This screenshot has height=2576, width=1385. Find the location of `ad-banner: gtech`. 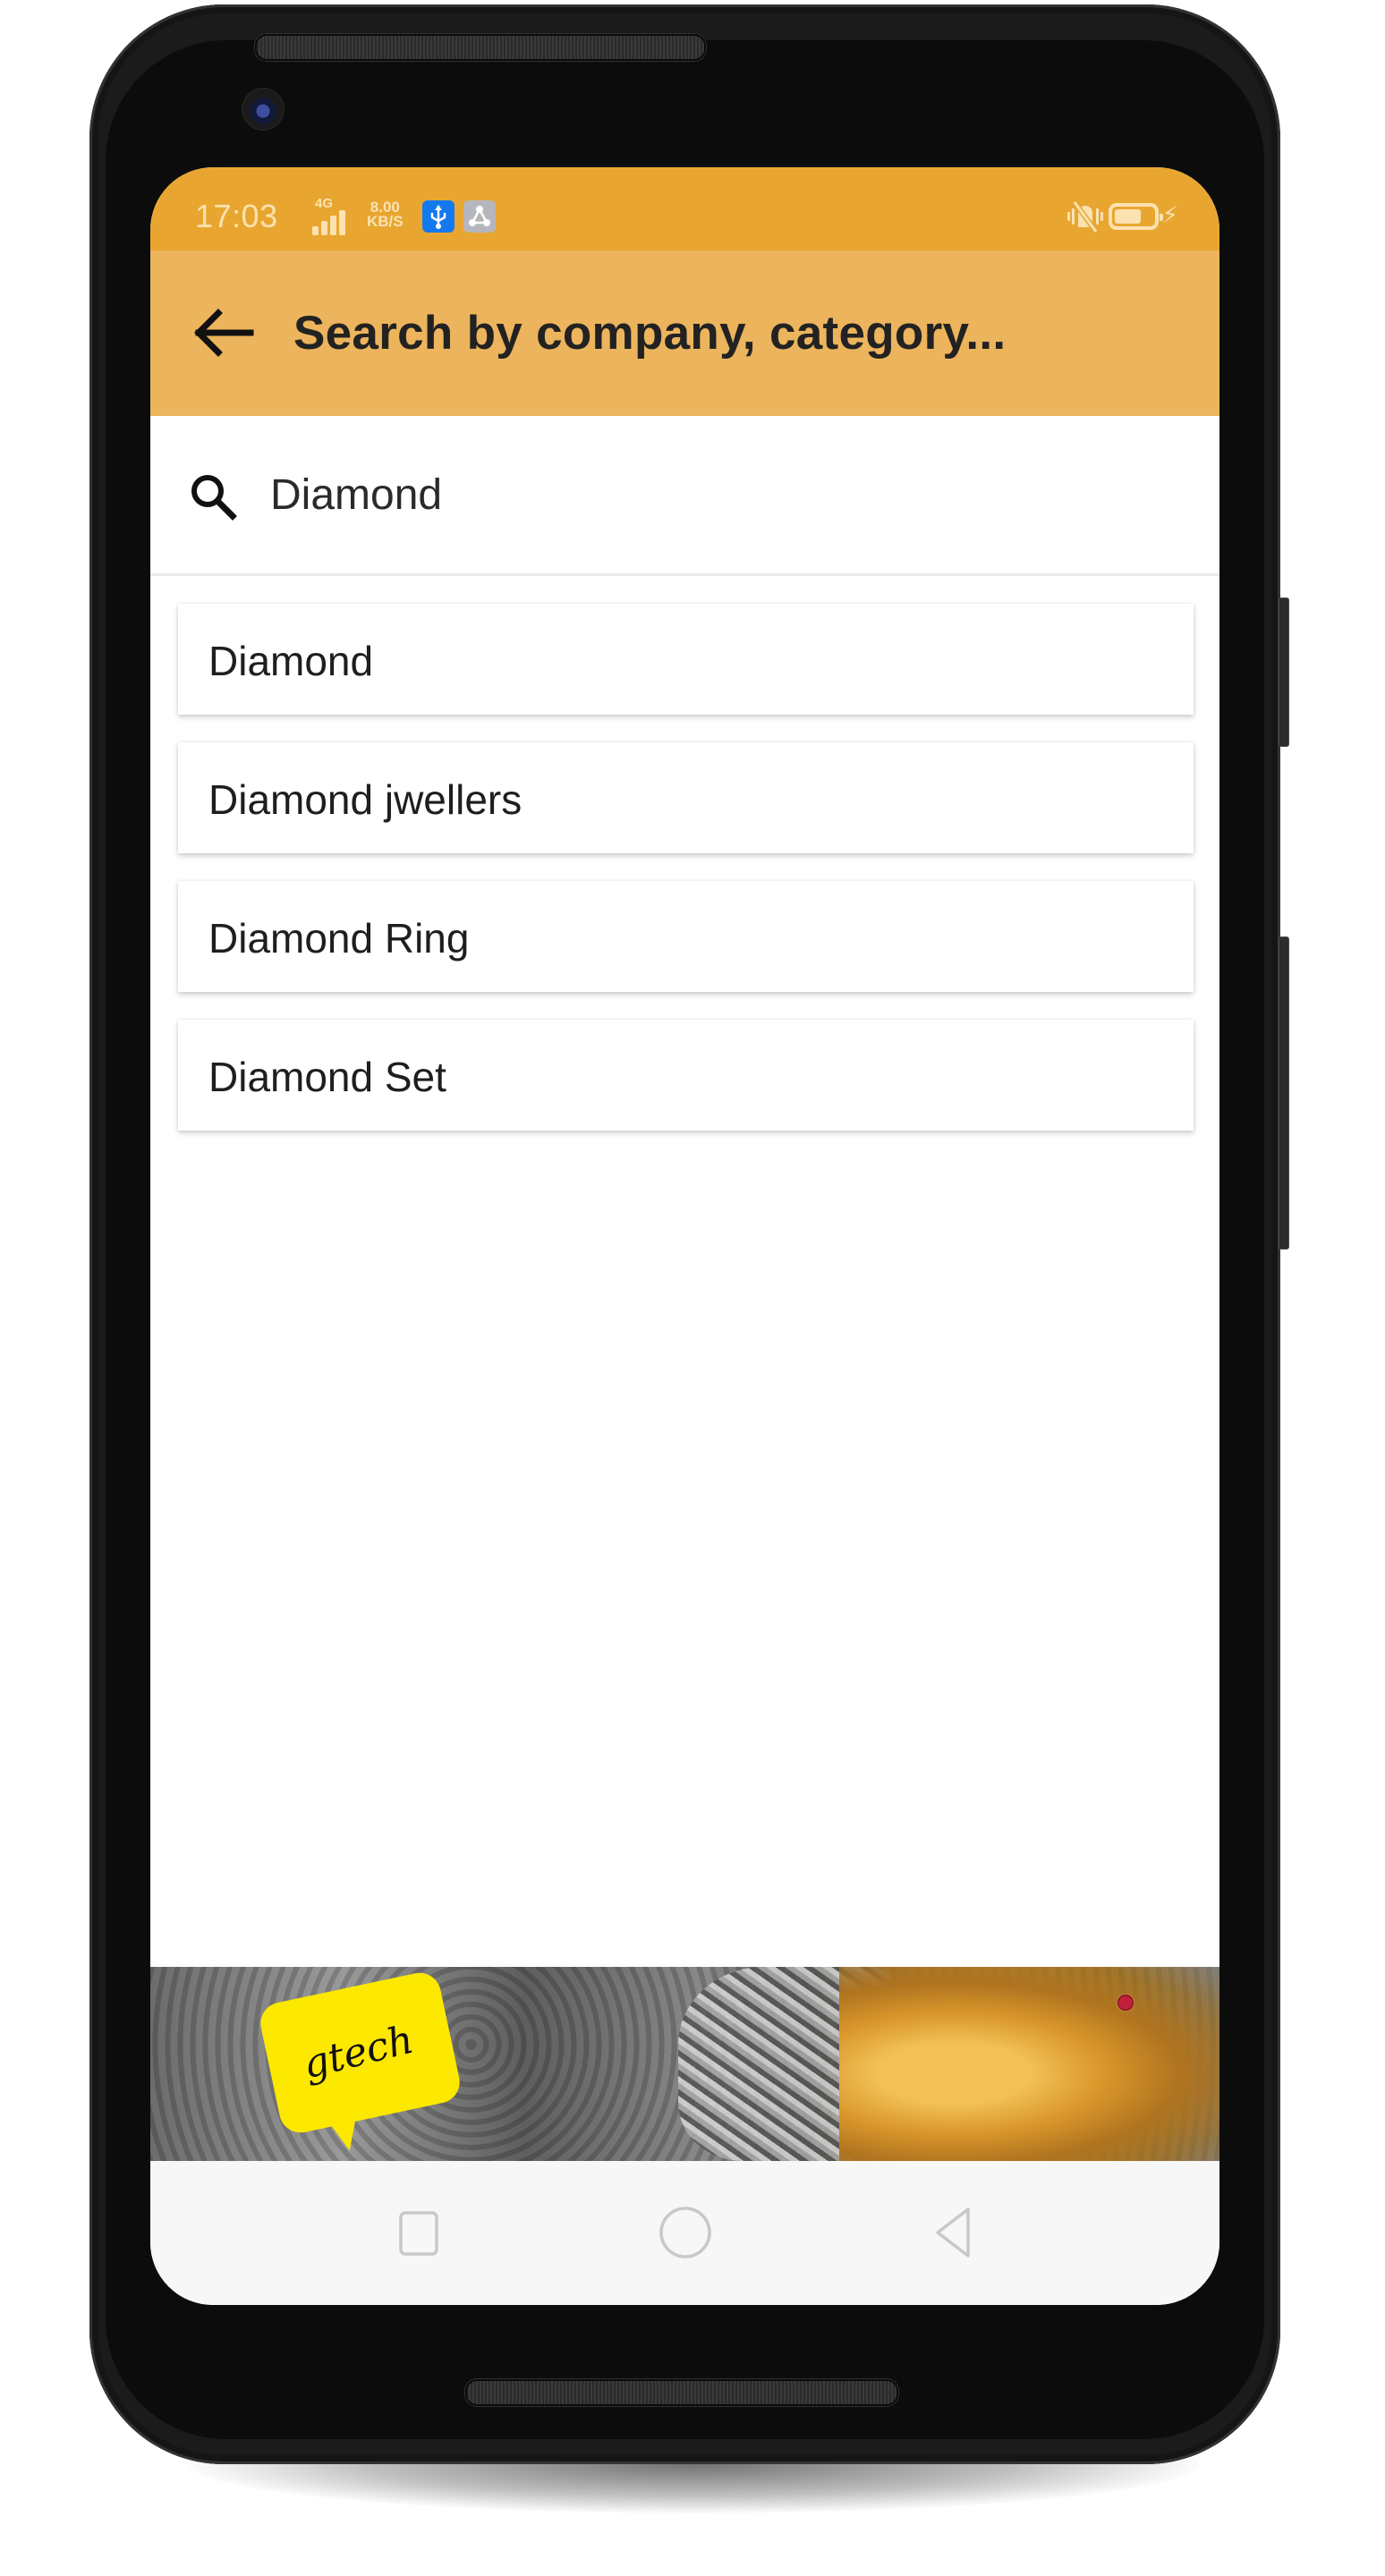

ad-banner: gtech is located at coordinates (684, 2064).